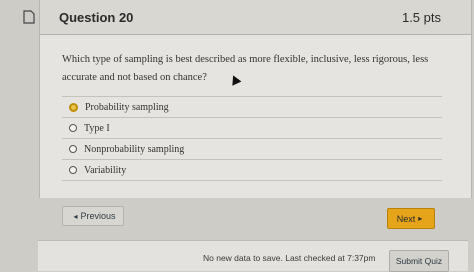 The height and width of the screenshot is (272, 474). I want to click on next-button: Next ▸, so click(411, 218).